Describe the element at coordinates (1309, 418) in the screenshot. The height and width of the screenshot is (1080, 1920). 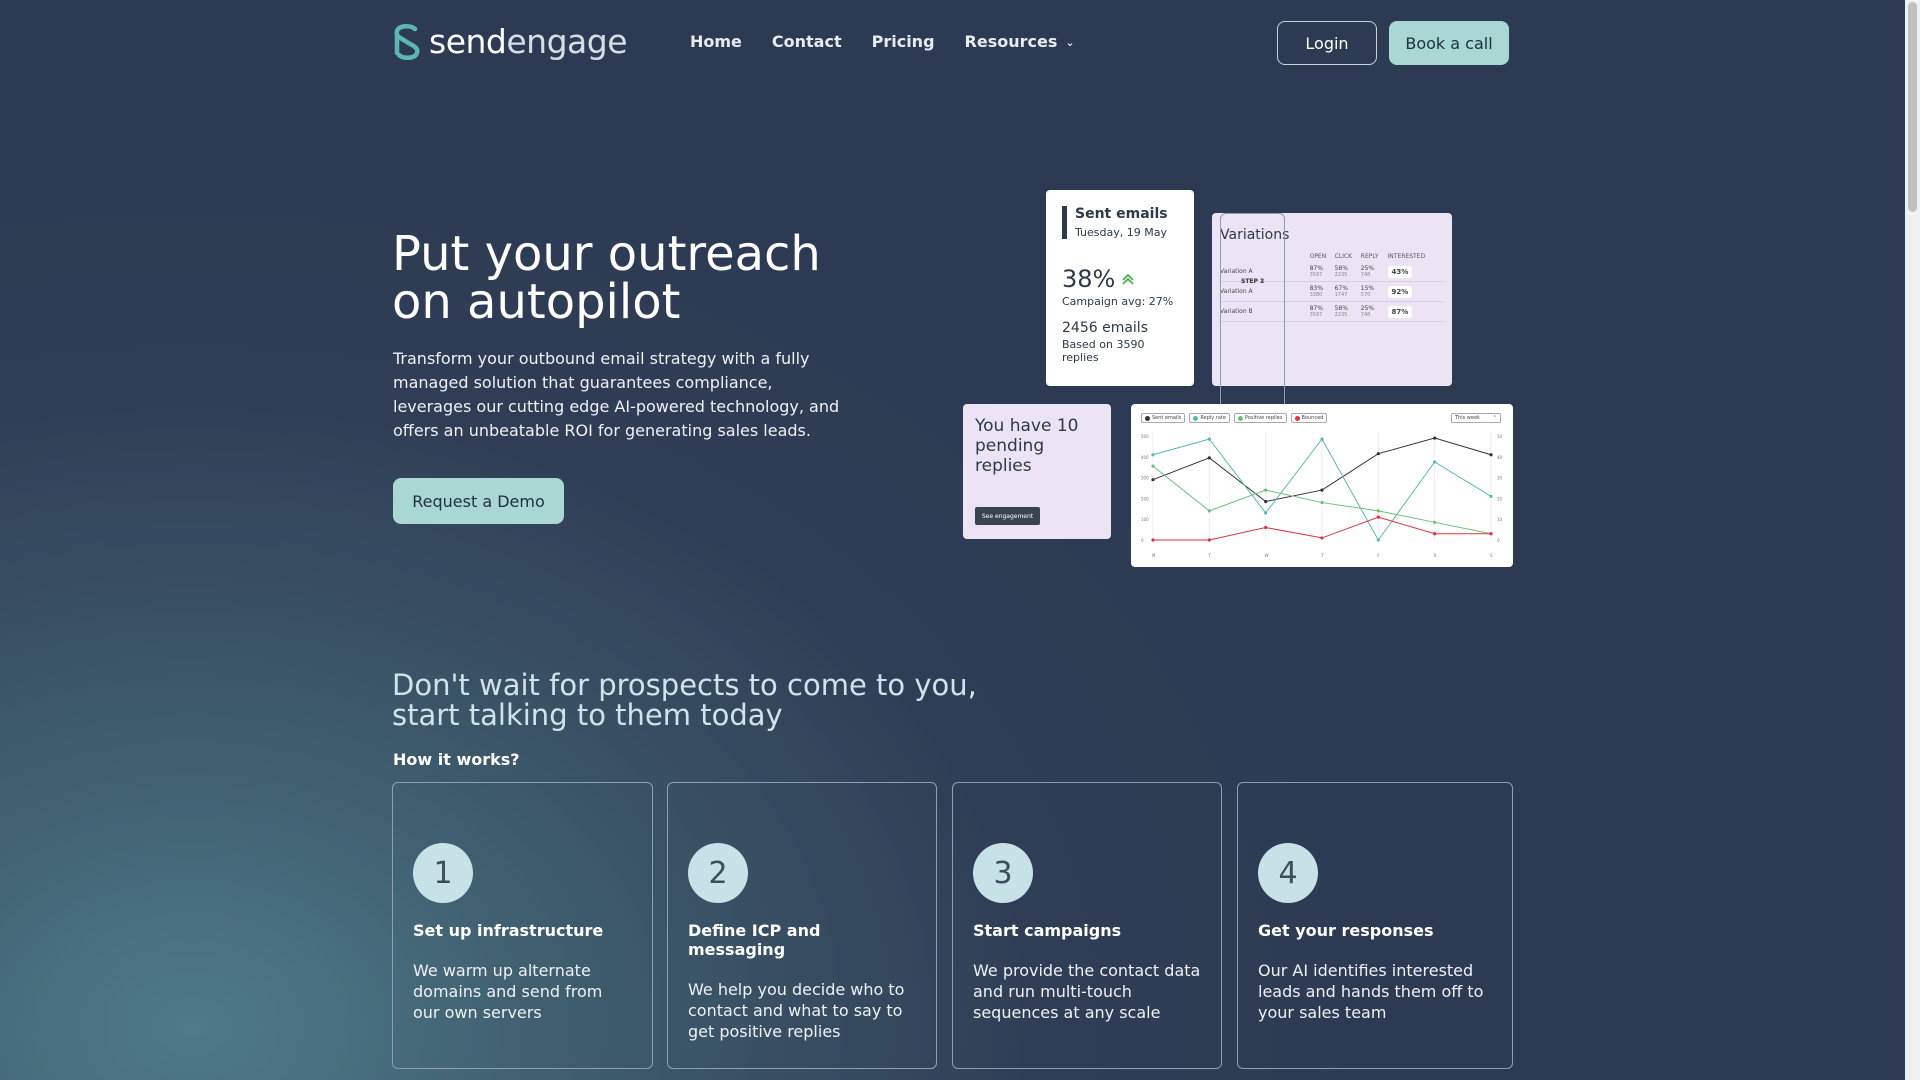
I see `legend-bounced: Bounced` at that location.